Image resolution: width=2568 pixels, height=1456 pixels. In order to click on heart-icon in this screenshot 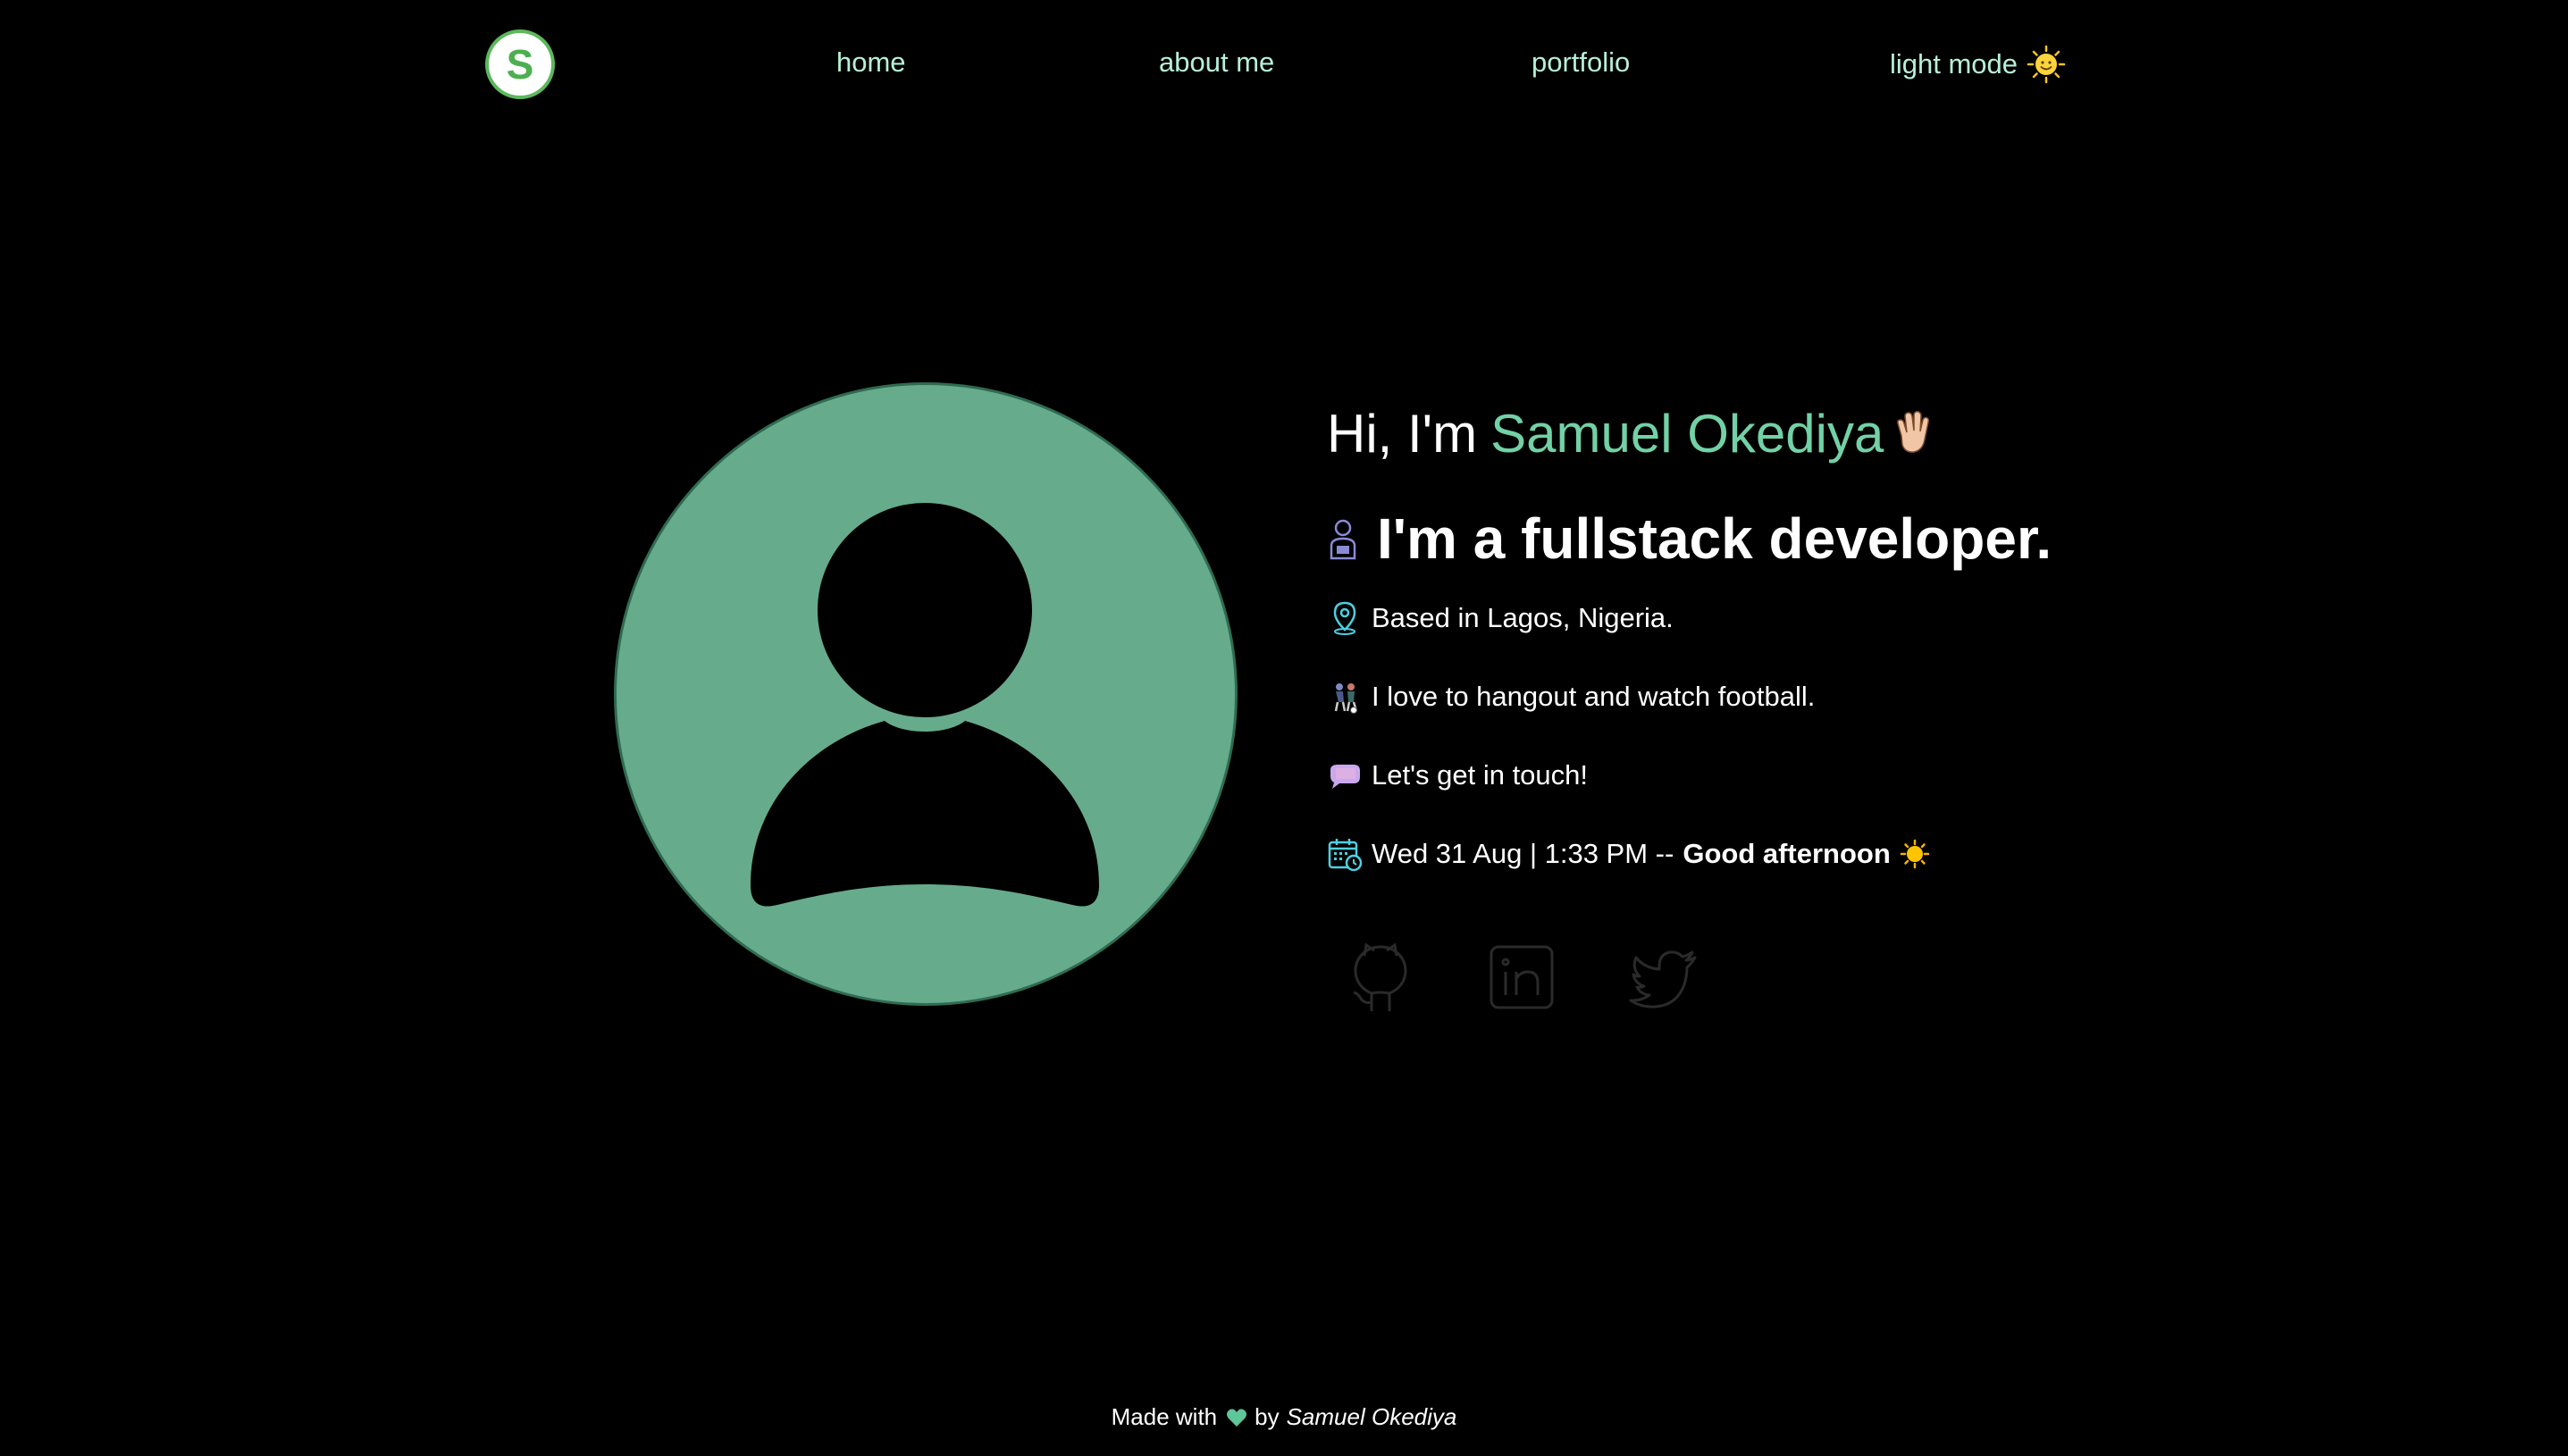, I will do `click(1237, 1417)`.